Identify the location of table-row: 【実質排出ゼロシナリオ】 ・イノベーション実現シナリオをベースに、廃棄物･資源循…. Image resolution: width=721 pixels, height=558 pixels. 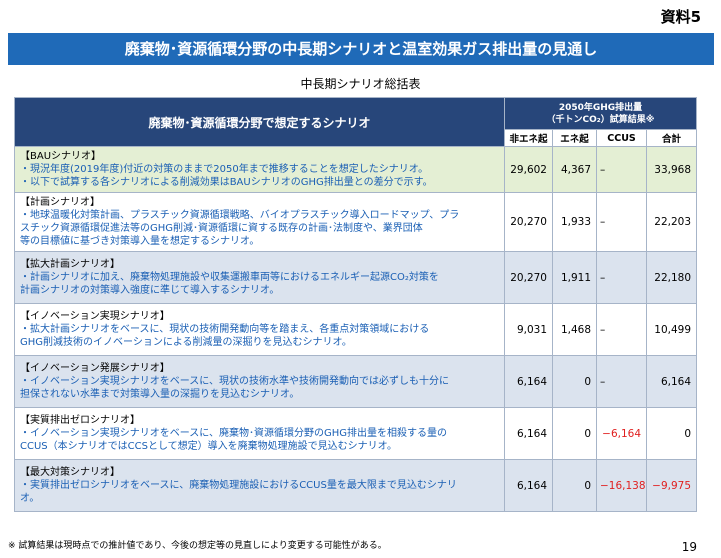
(356, 433).